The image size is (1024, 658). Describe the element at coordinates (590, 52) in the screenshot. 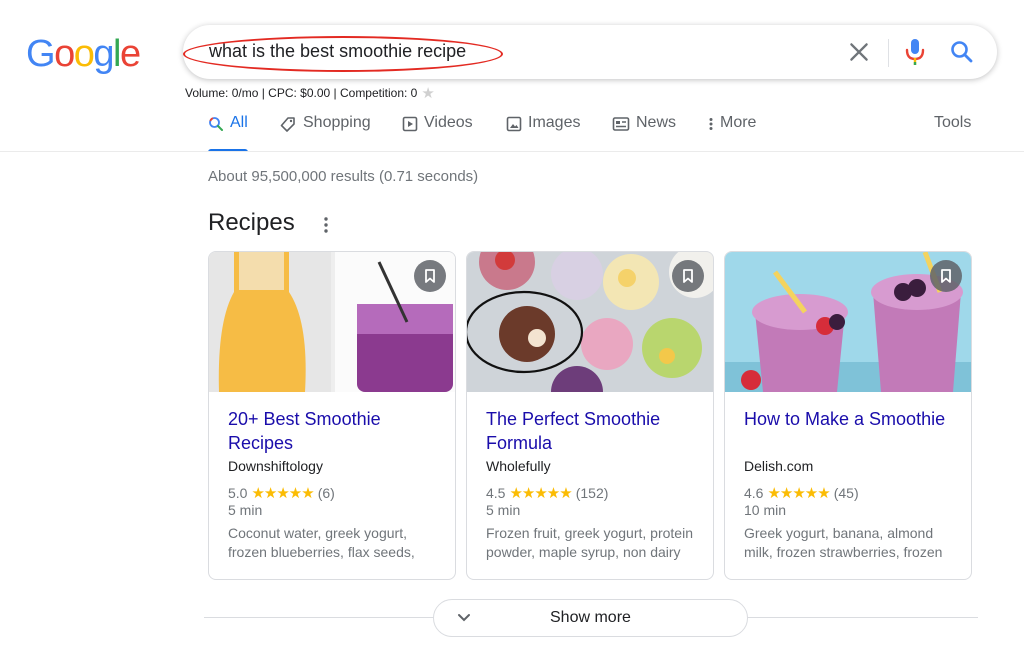

I see `search-box: what is the best smoothie recipe` at that location.